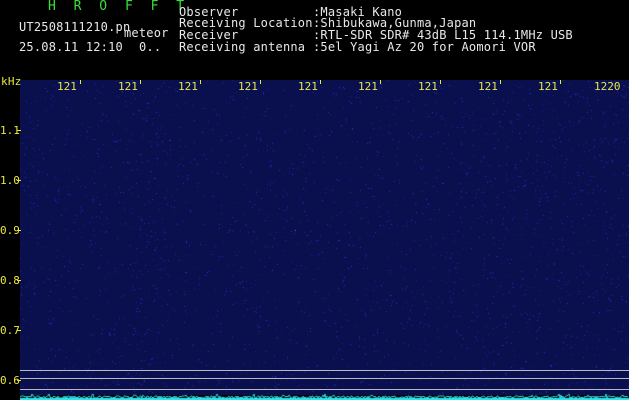  Describe the element at coordinates (10, 380) in the screenshot. I see `y-tick-label: 0.6` at that location.